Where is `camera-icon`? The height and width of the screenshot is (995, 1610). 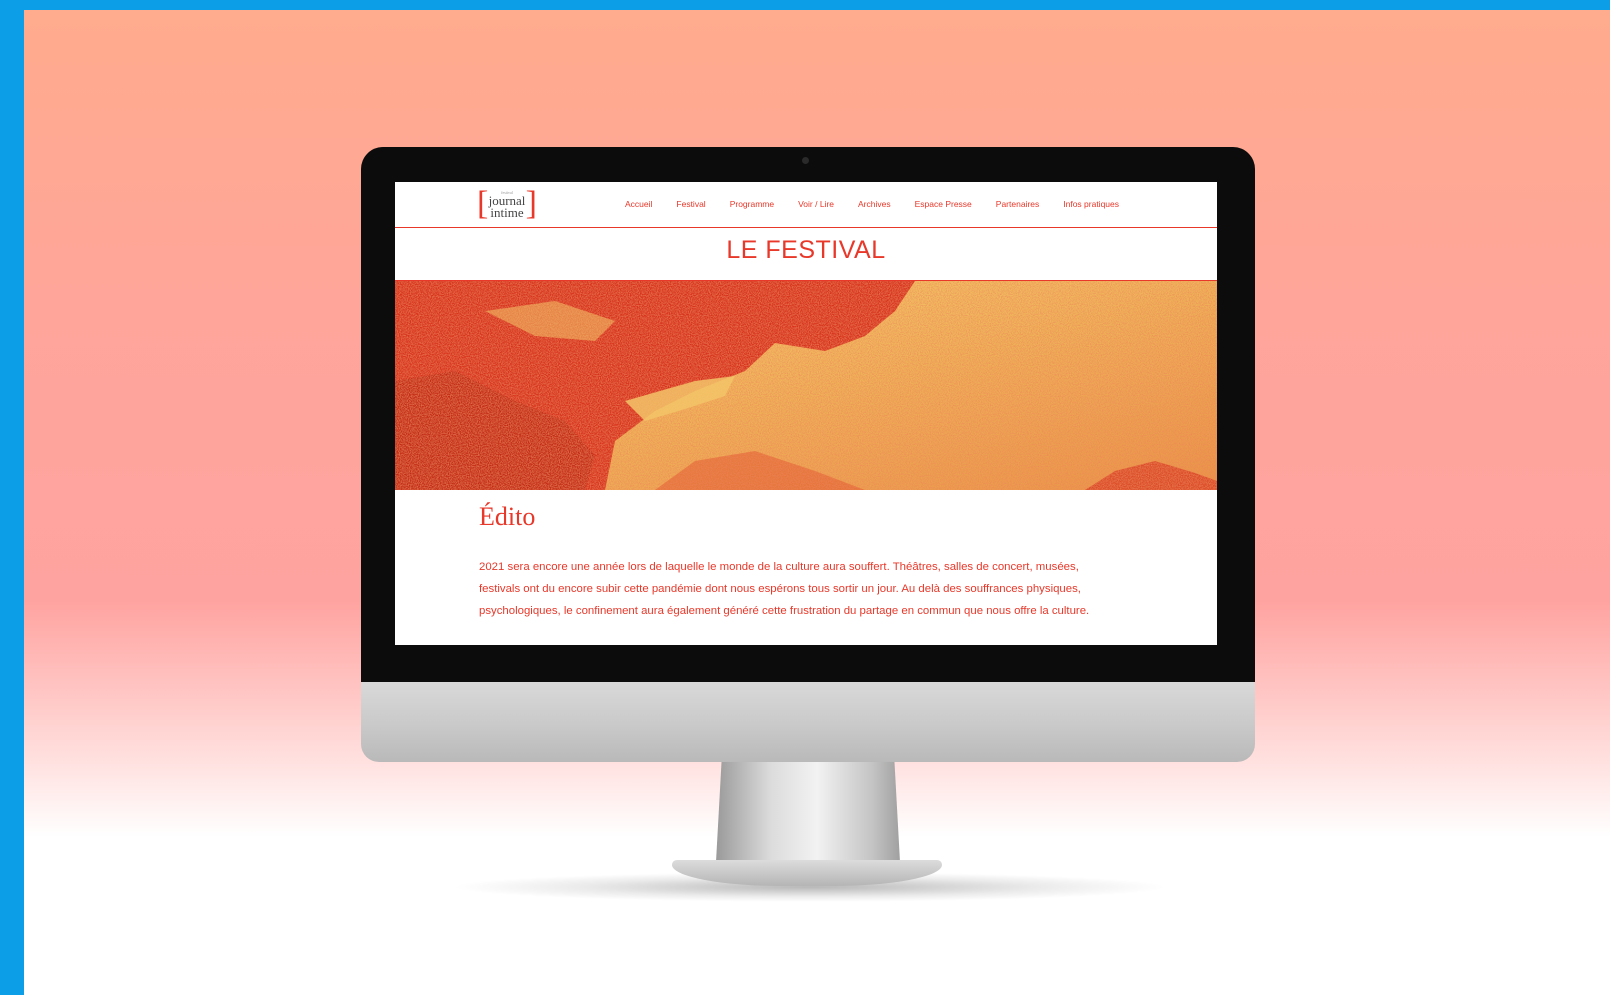
camera-icon is located at coordinates (805, 160).